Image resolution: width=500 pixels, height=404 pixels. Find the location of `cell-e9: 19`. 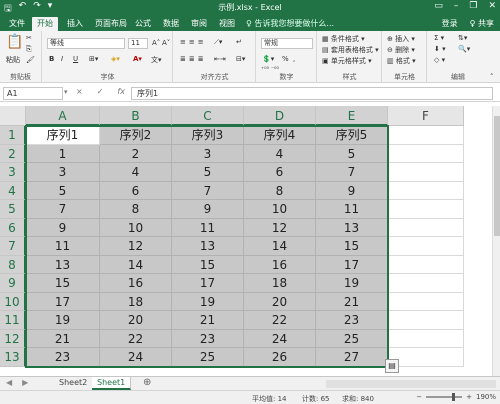

cell-e9: 19 is located at coordinates (352, 283).